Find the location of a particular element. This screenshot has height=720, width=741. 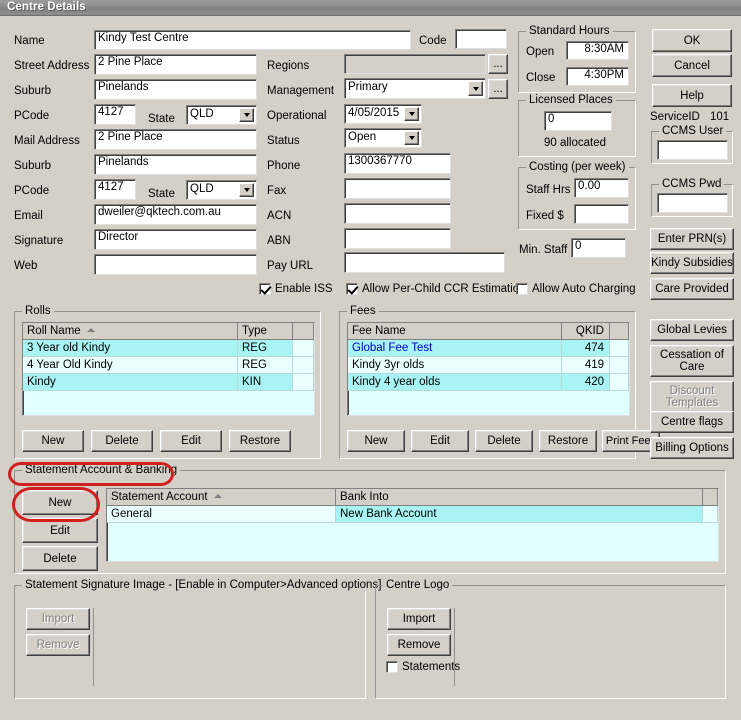

rolls-edit-button: Edit is located at coordinates (191, 441).